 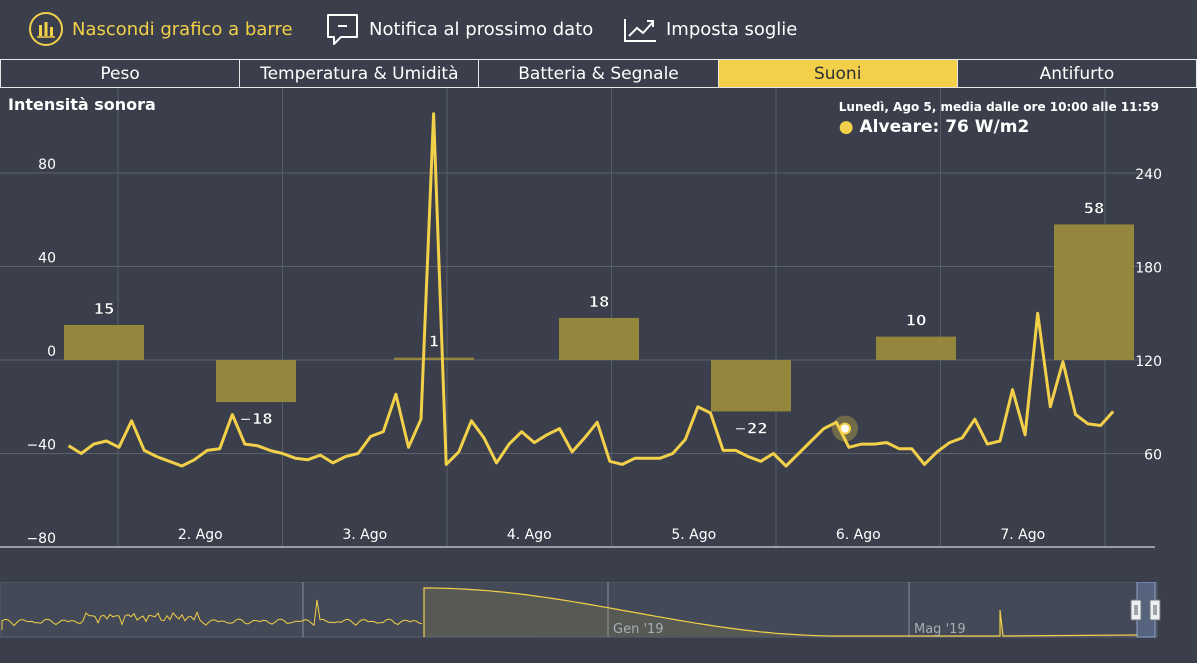 I want to click on navigator-label-gen: Gen '19, so click(x=638, y=629).